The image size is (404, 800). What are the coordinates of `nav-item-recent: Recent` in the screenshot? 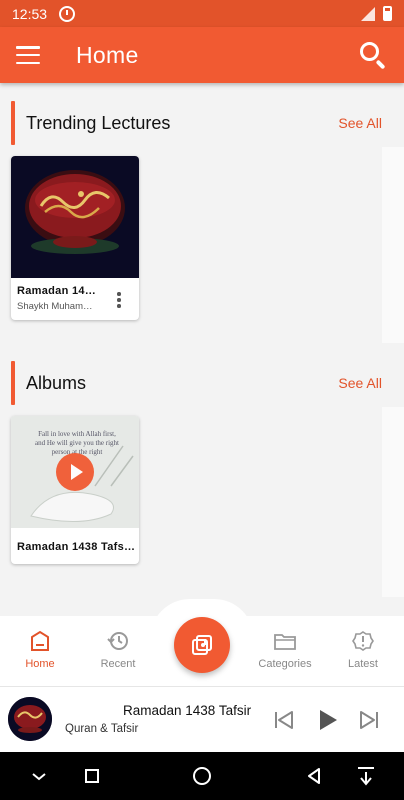 It's located at (118, 650).